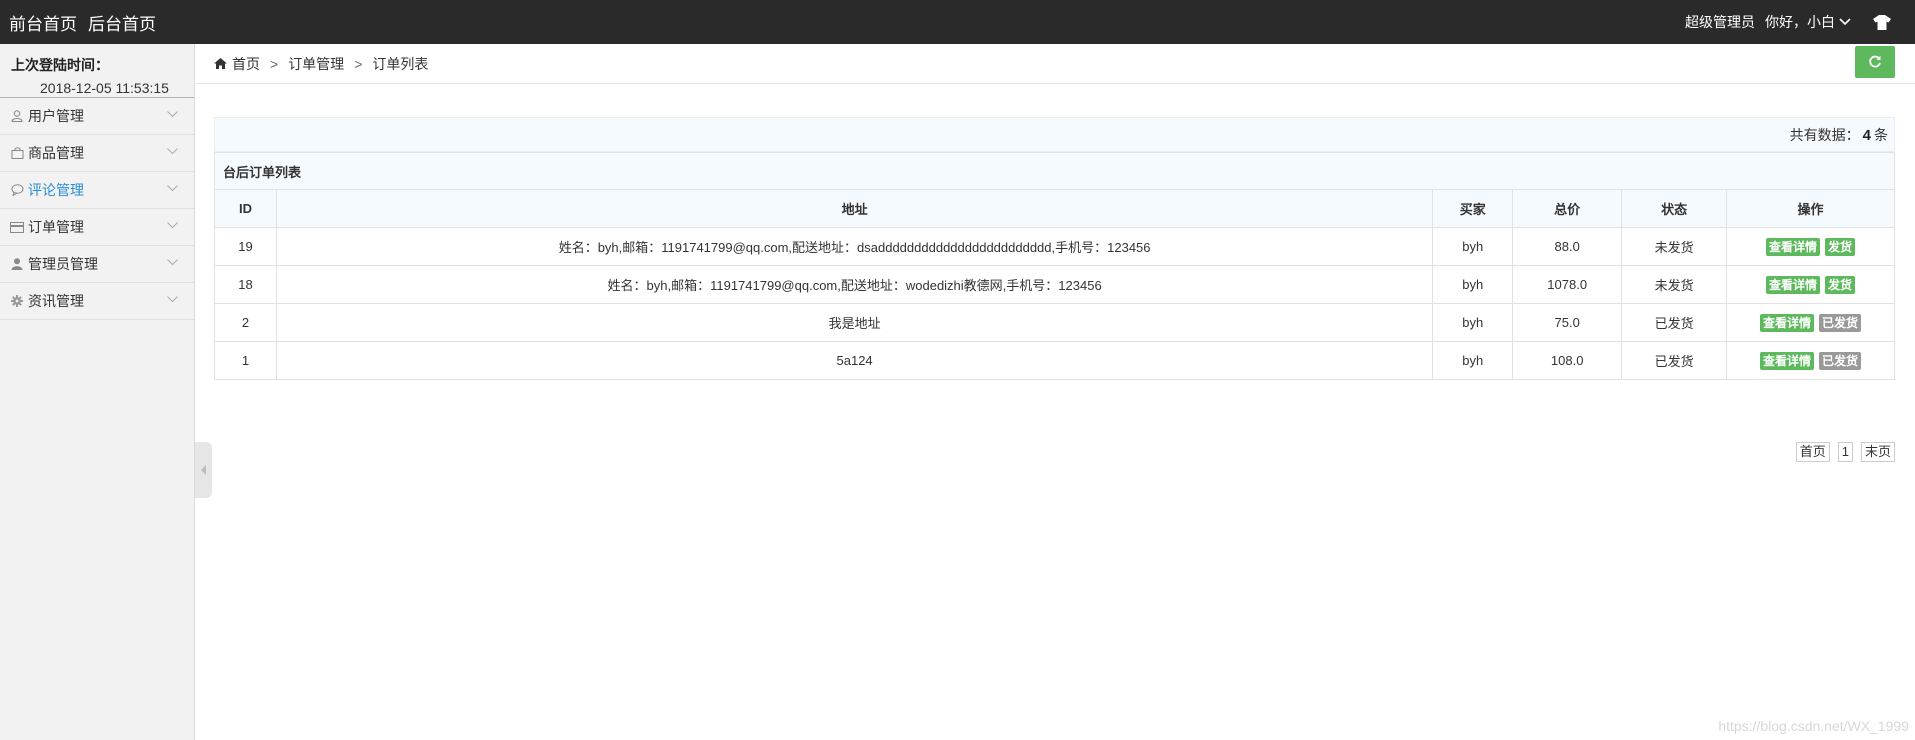 The image size is (1915, 740). What do you see at coordinates (1877, 452) in the screenshot?
I see `last-page-button: 末页` at bounding box center [1877, 452].